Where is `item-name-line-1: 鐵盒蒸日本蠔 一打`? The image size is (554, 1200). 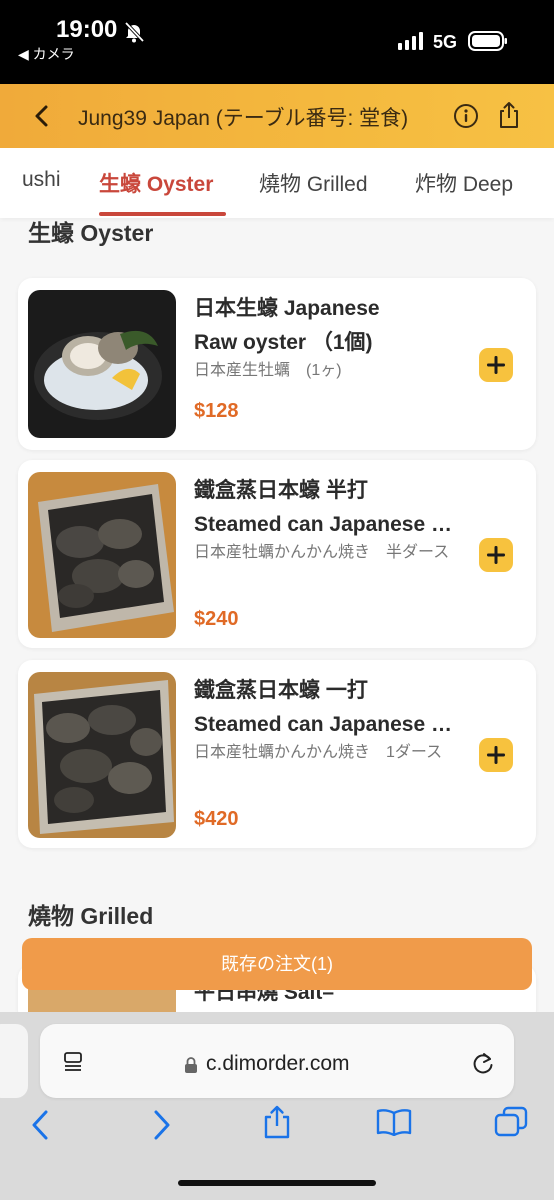 item-name-line-1: 鐵盒蒸日本蠔 一打 is located at coordinates (281, 690).